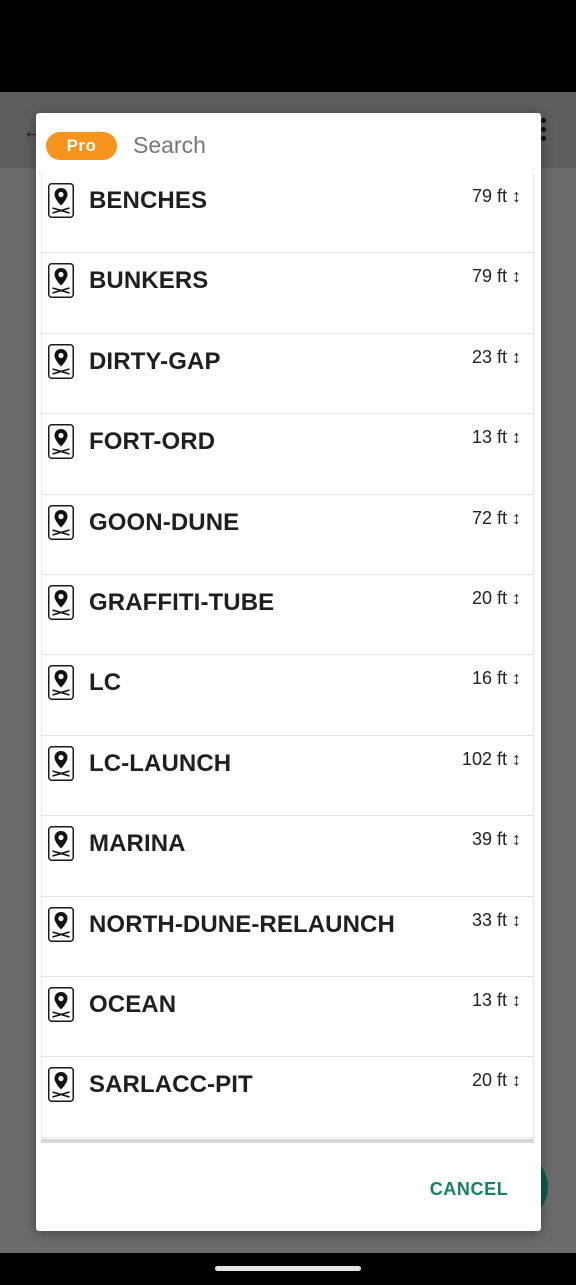 This screenshot has height=1285, width=576. Describe the element at coordinates (544, 130) in the screenshot. I see `more-vert-icon` at that location.